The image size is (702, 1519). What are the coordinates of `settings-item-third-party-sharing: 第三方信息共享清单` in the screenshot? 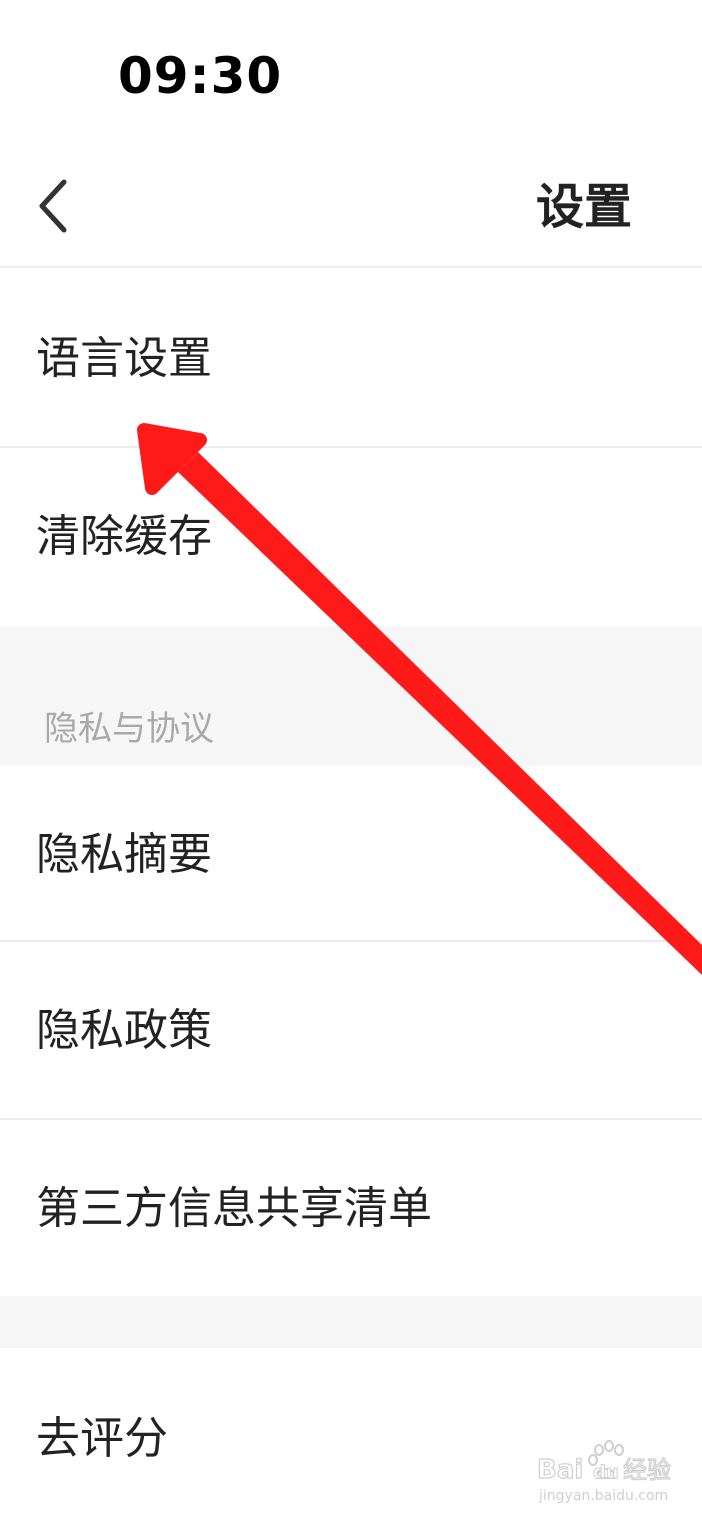 It's located at (351, 1208).